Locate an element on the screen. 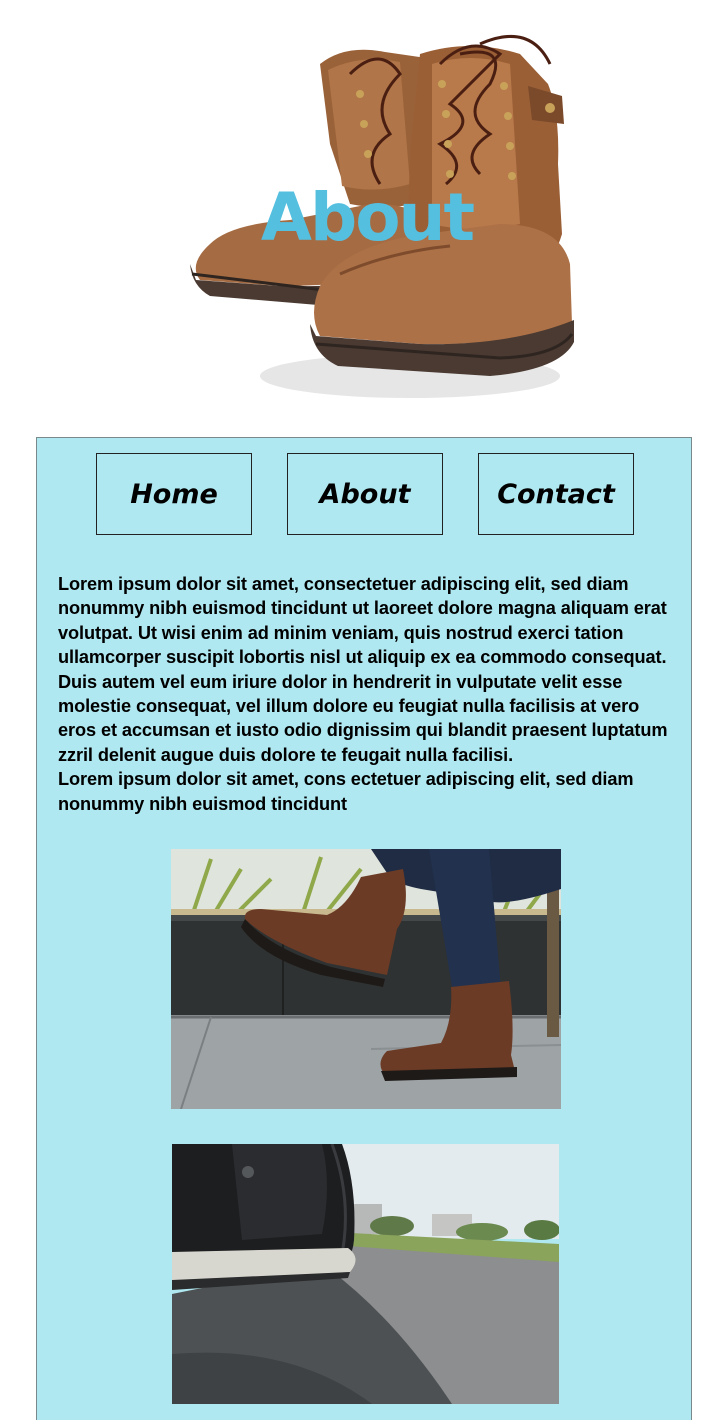 The height and width of the screenshot is (1420, 724). main-nav: Home About Contact is located at coordinates (365, 495).